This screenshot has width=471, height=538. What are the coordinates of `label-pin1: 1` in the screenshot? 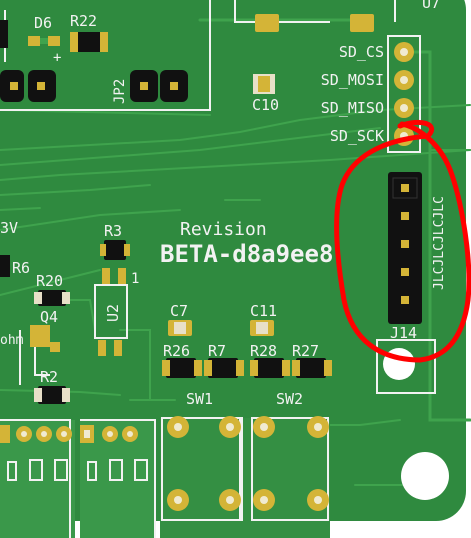 It's located at (135, 279).